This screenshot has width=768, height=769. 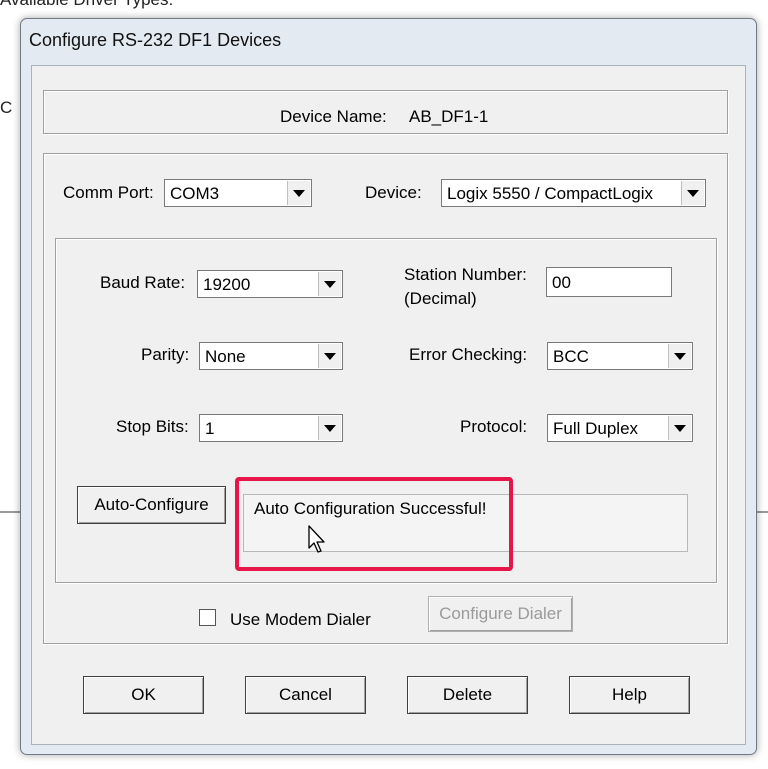 I want to click on stop-bits-value: 1, so click(x=210, y=428).